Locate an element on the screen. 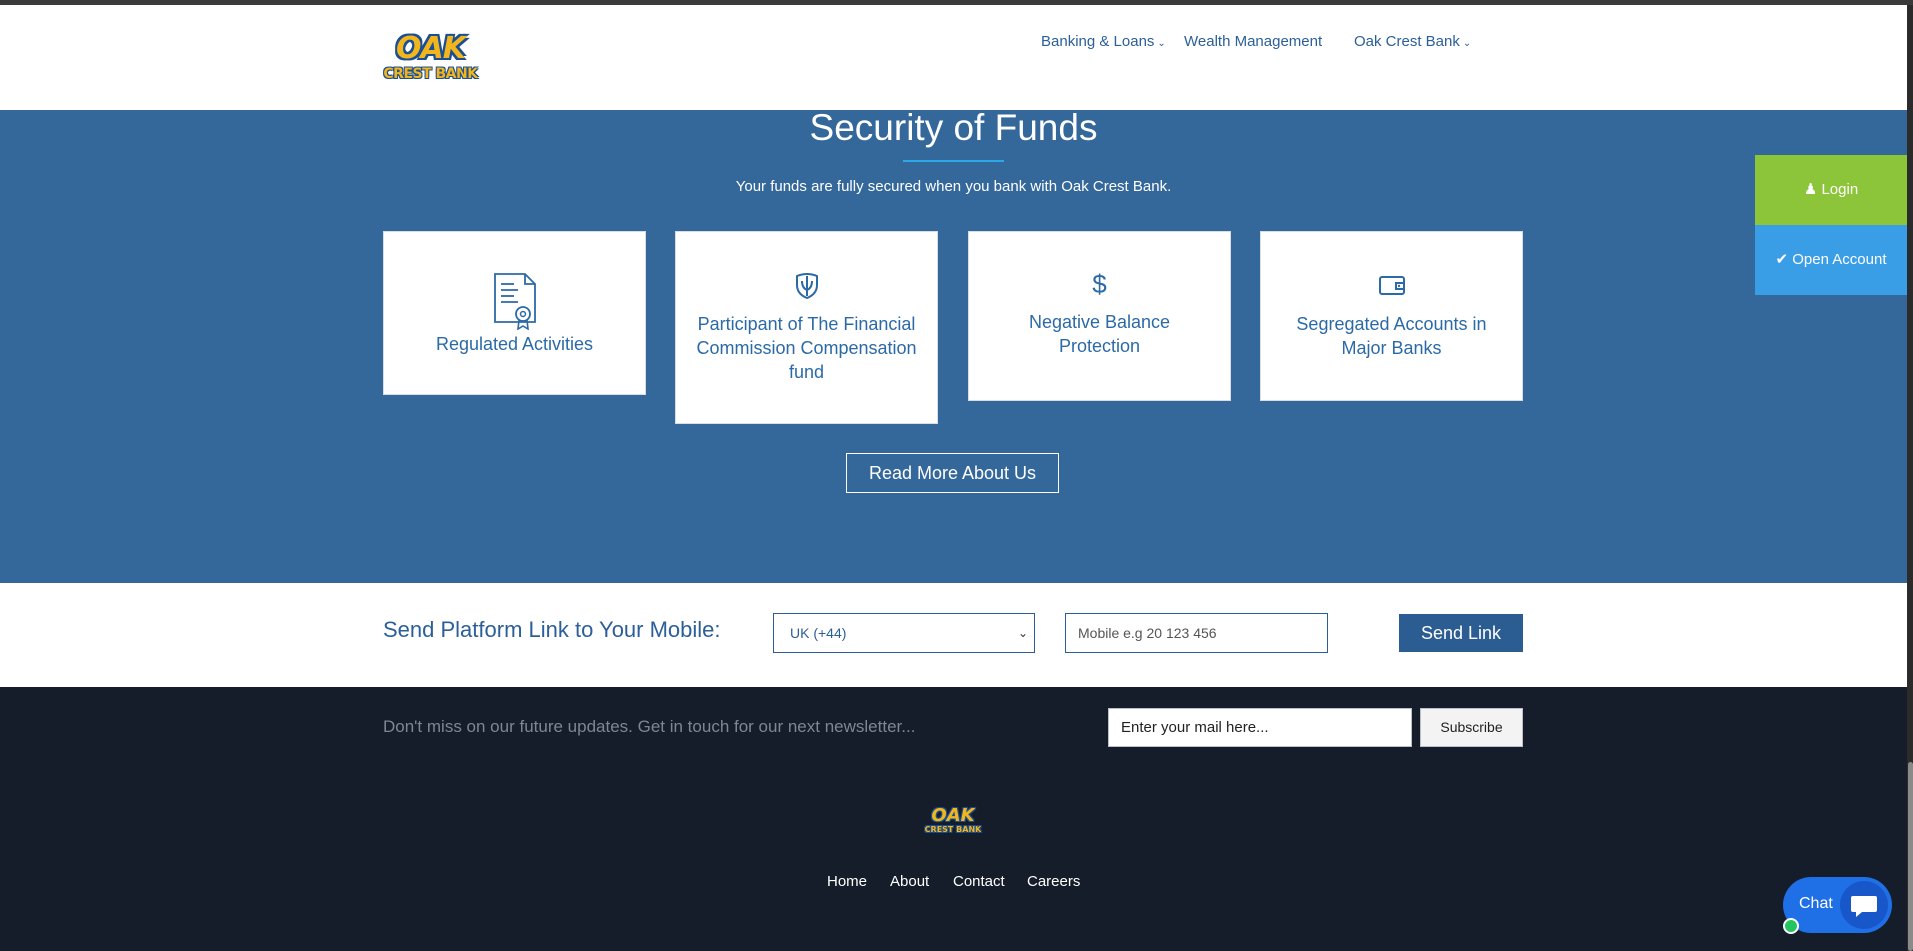  check-circle-icon: ✔ is located at coordinates (1782, 259).